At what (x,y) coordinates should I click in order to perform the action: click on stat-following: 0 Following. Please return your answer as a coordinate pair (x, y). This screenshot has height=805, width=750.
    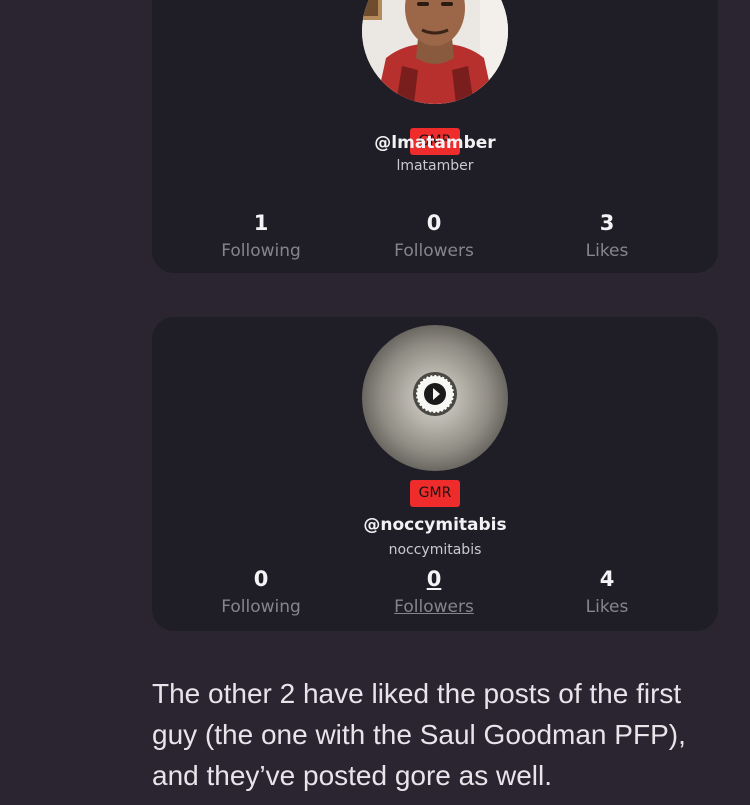
    Looking at the image, I should click on (261, 592).